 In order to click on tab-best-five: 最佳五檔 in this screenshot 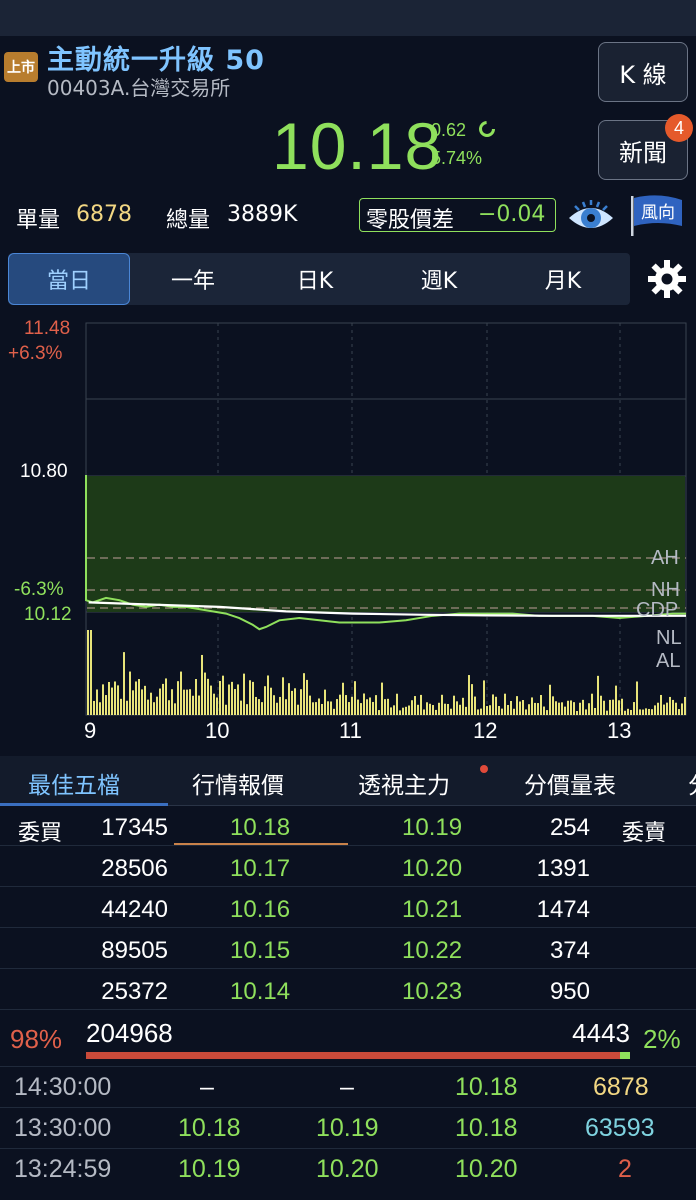, I will do `click(74, 783)`.